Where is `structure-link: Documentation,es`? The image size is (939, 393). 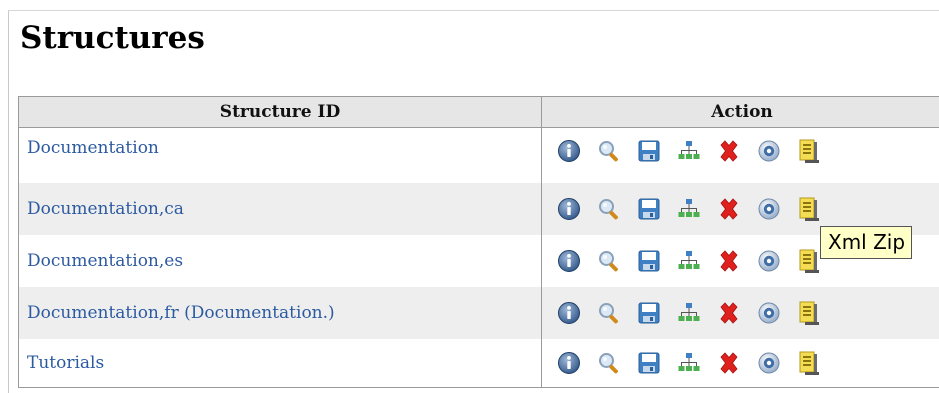 structure-link: Documentation,es is located at coordinates (105, 261).